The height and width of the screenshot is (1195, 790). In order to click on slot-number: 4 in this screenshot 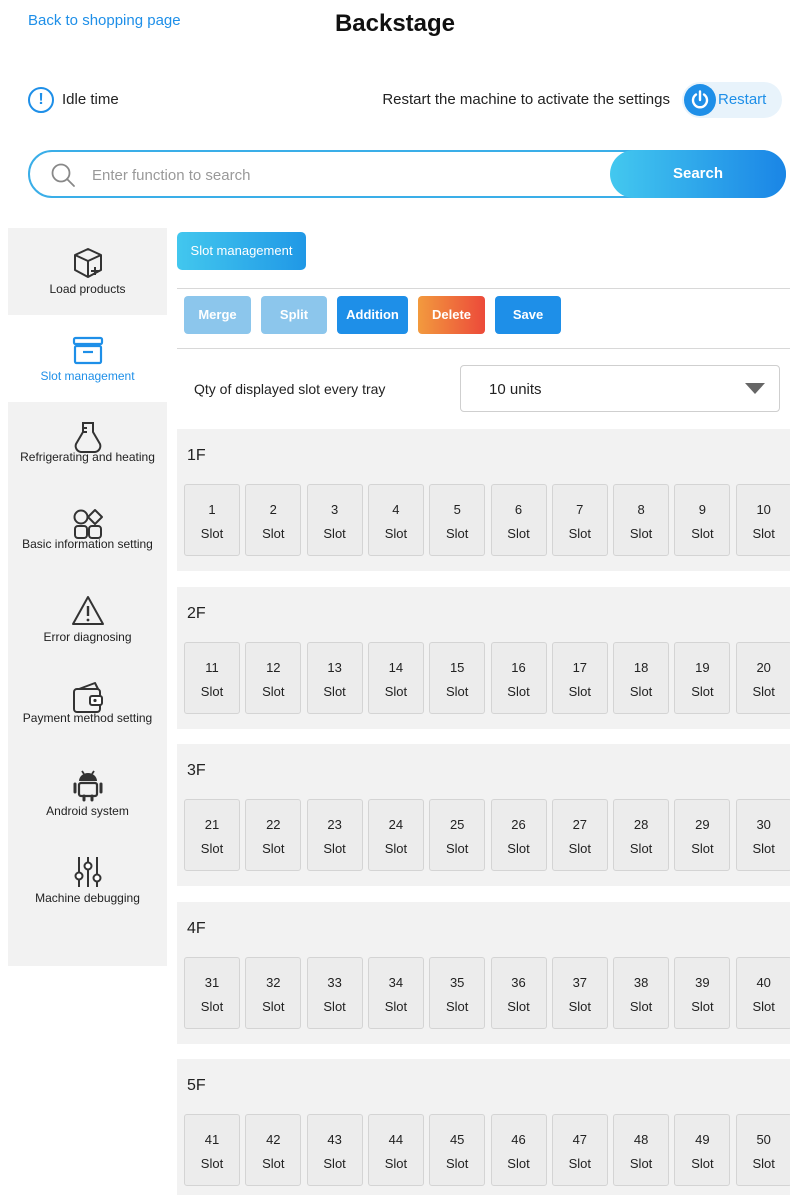, I will do `click(396, 509)`.